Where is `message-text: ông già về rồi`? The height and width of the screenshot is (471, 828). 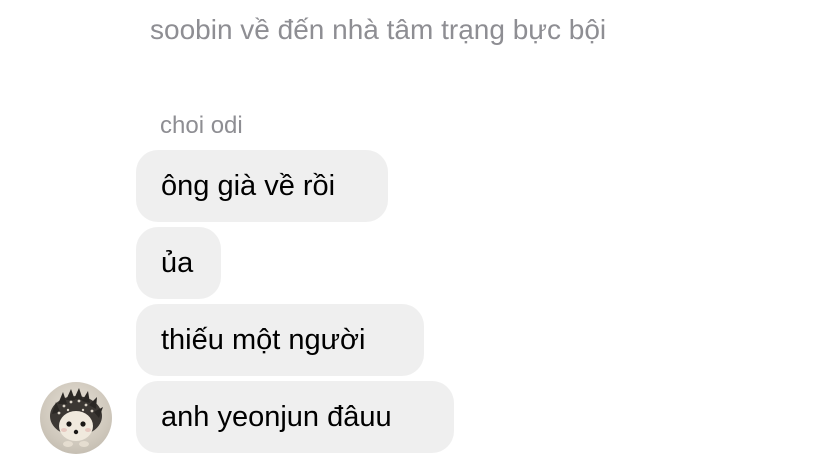 message-text: ông già về rồi is located at coordinates (248, 185).